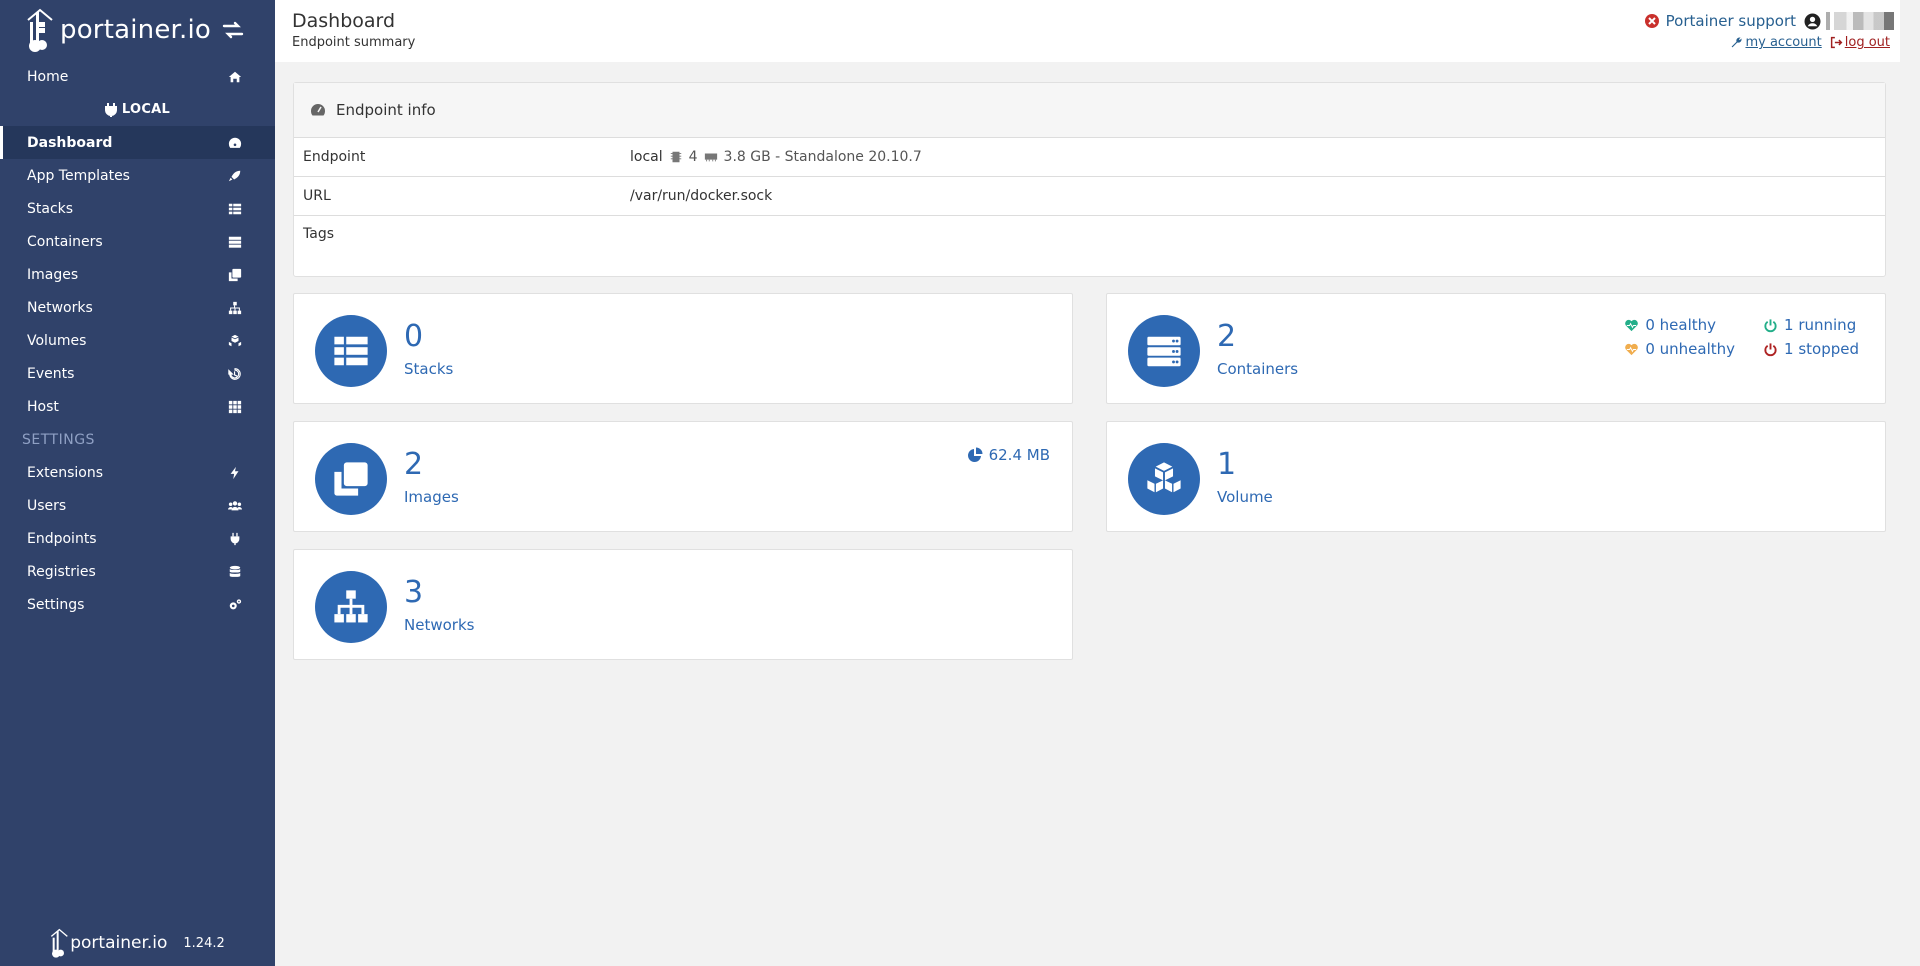  I want to click on footer-brand-text: portainer.io, so click(119, 943).